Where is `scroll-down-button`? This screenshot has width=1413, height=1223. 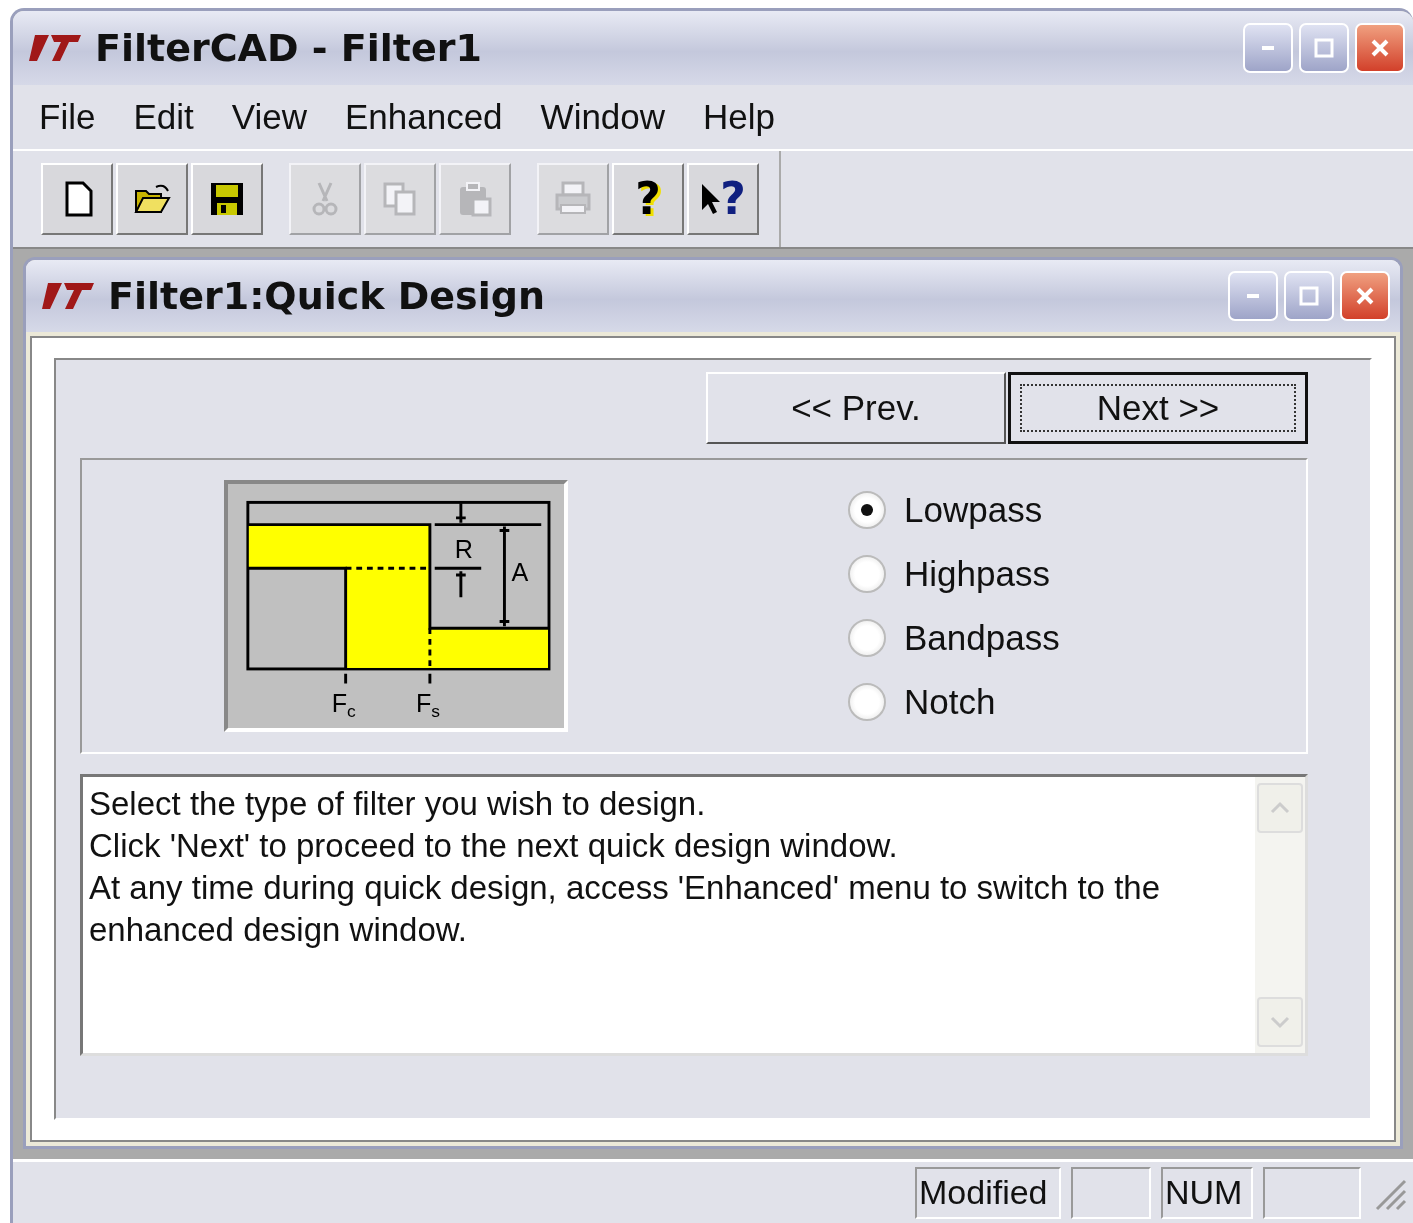
scroll-down-button is located at coordinates (1280, 1022).